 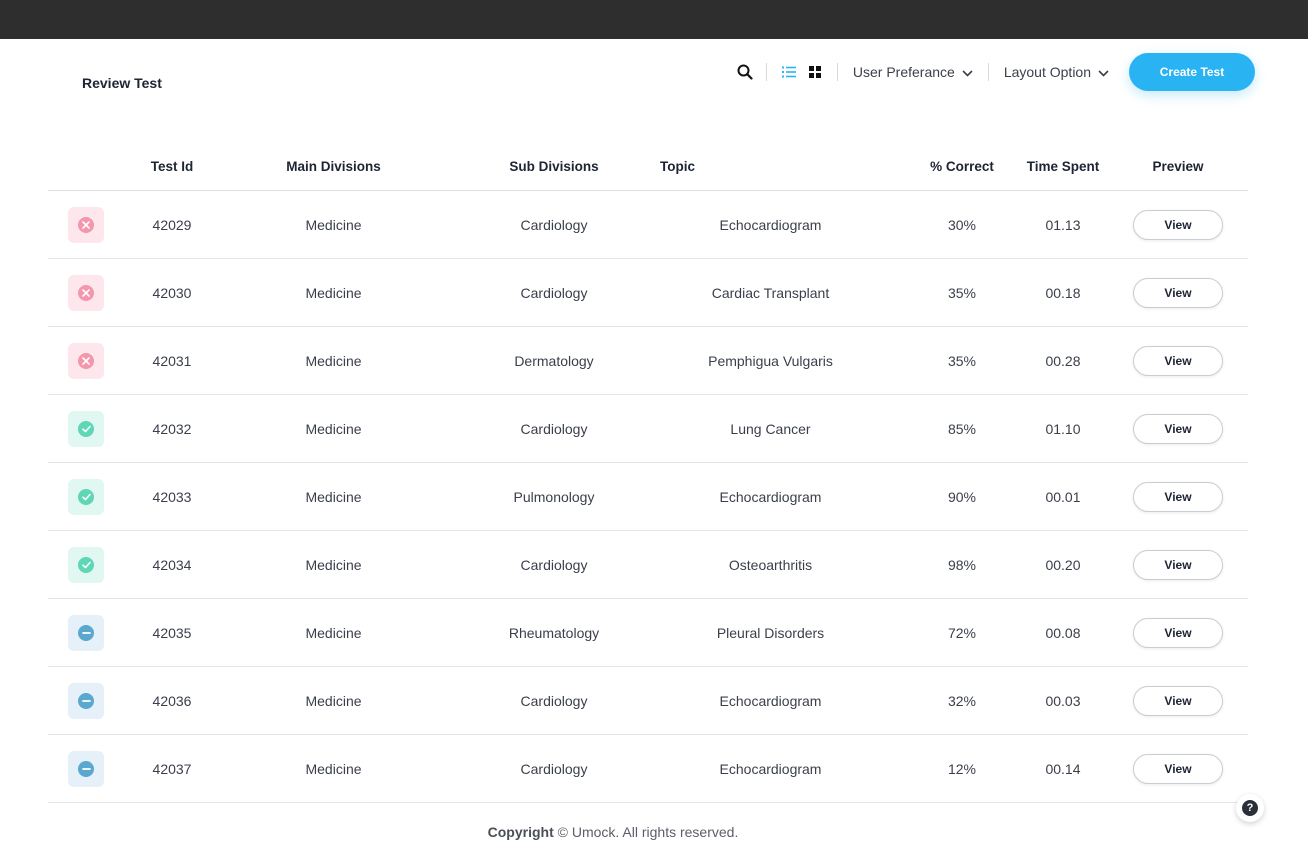 I want to click on percent-correct-cell: 32%, so click(x=962, y=700).